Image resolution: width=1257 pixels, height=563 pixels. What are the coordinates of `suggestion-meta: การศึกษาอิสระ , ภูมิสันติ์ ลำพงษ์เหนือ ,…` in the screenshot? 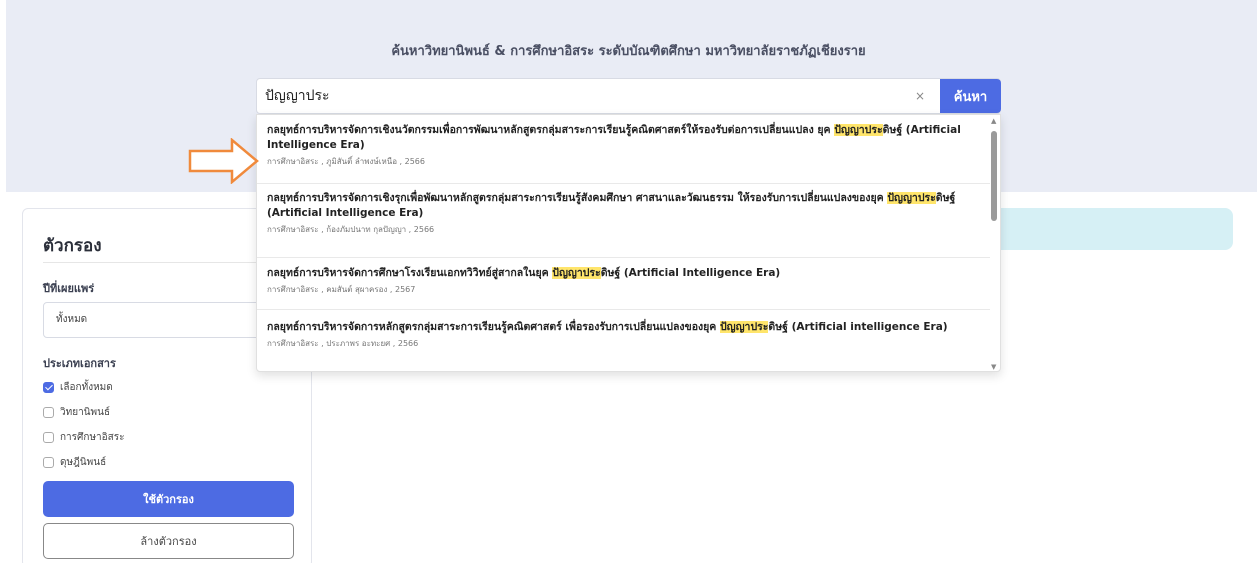 It's located at (346, 161).